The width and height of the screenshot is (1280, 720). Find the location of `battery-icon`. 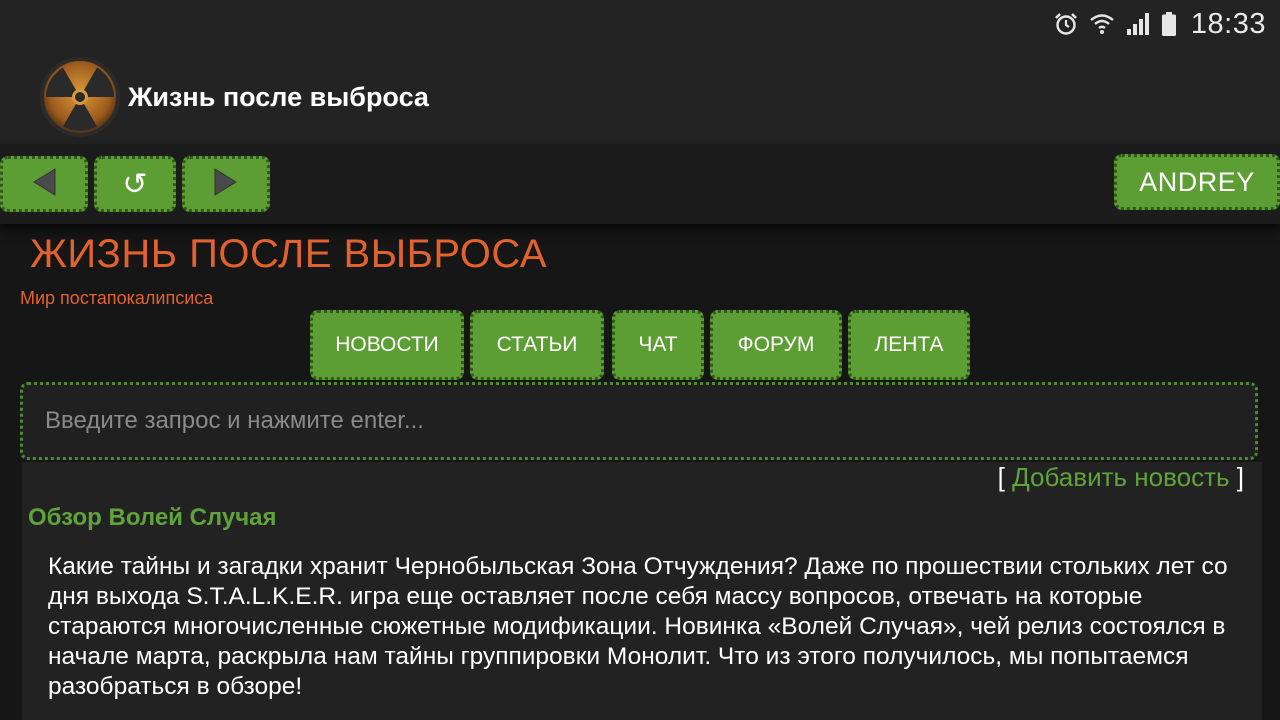

battery-icon is located at coordinates (1169, 24).